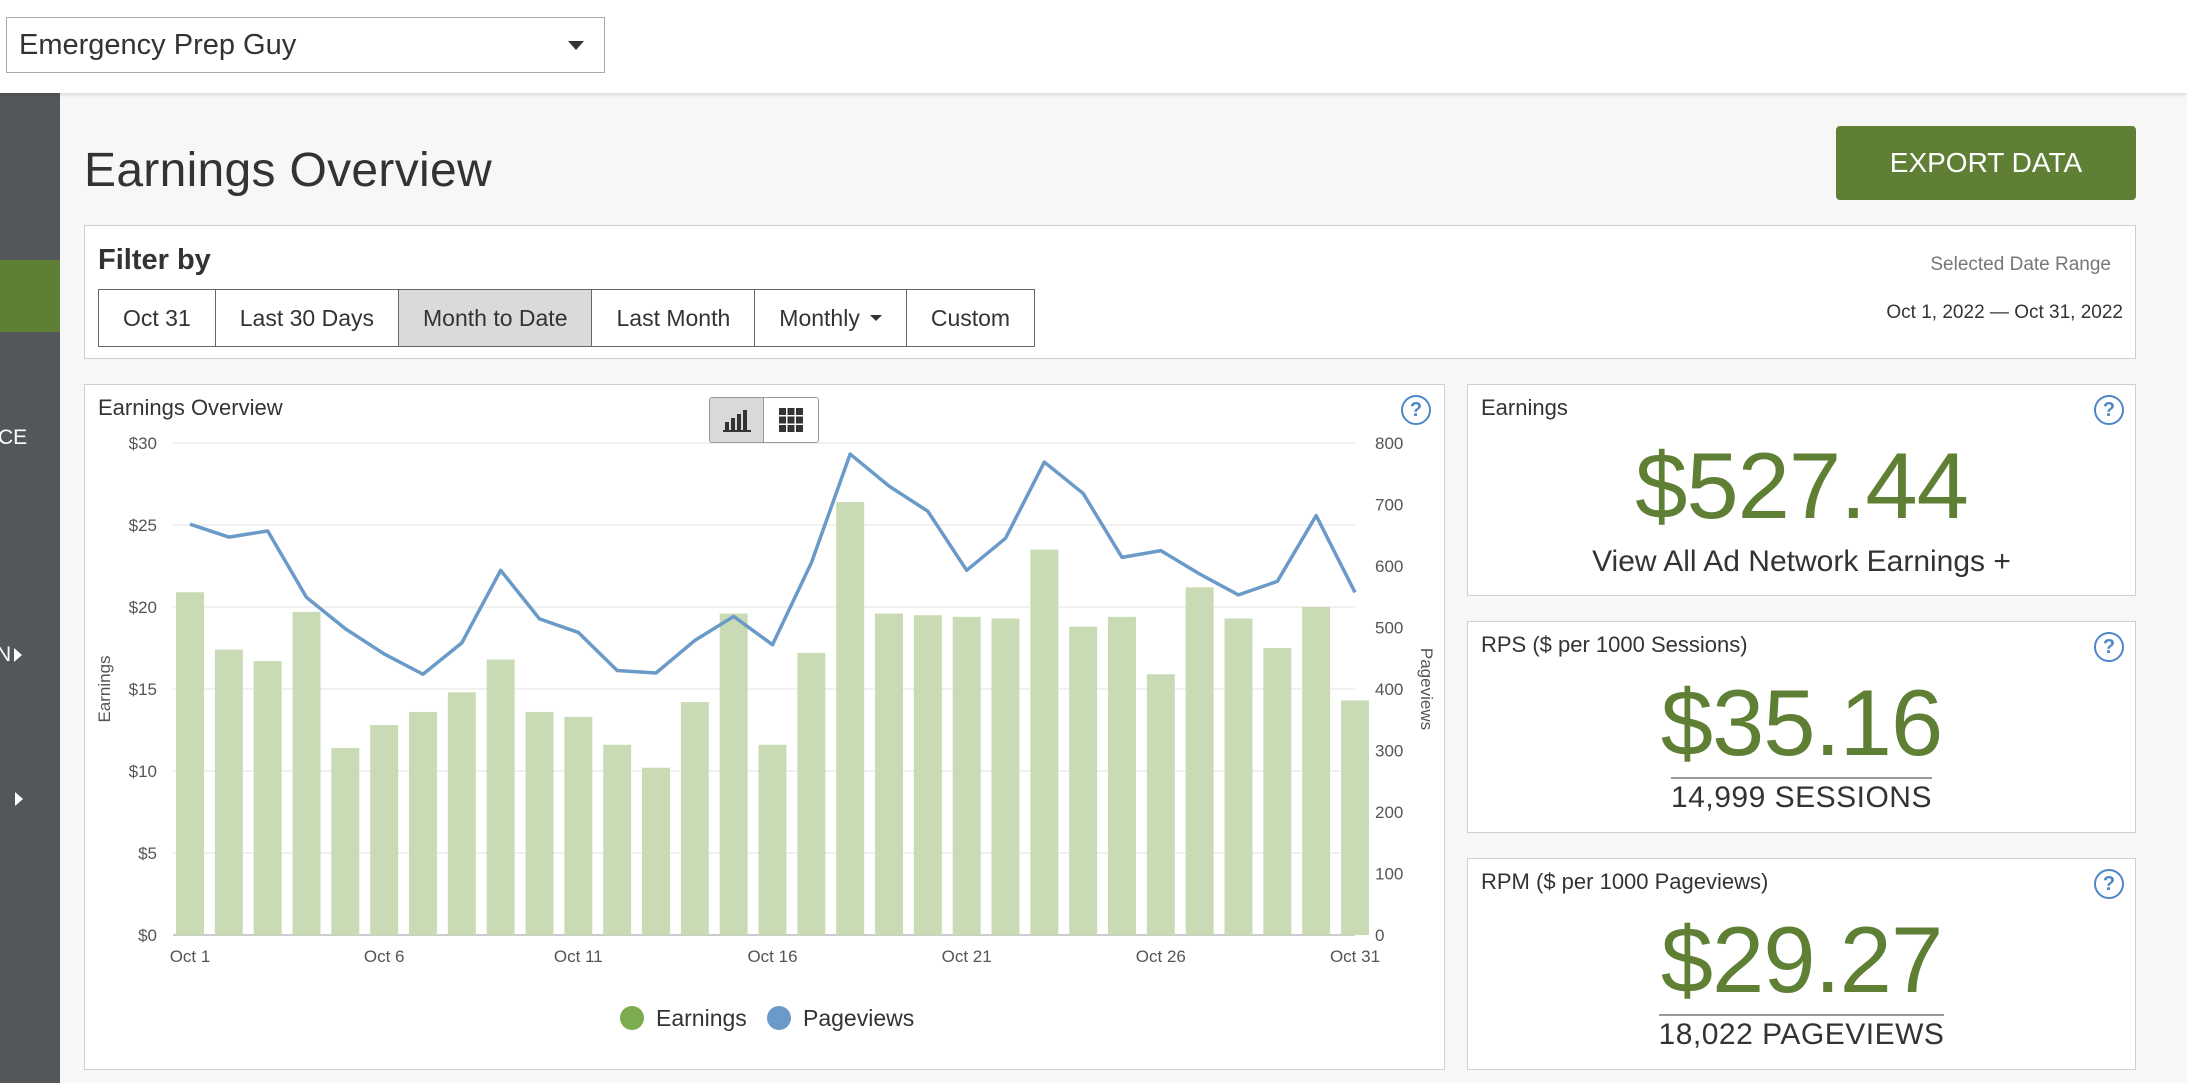 The height and width of the screenshot is (1083, 2187). I want to click on sidebar-item-label: N, so click(5, 655).